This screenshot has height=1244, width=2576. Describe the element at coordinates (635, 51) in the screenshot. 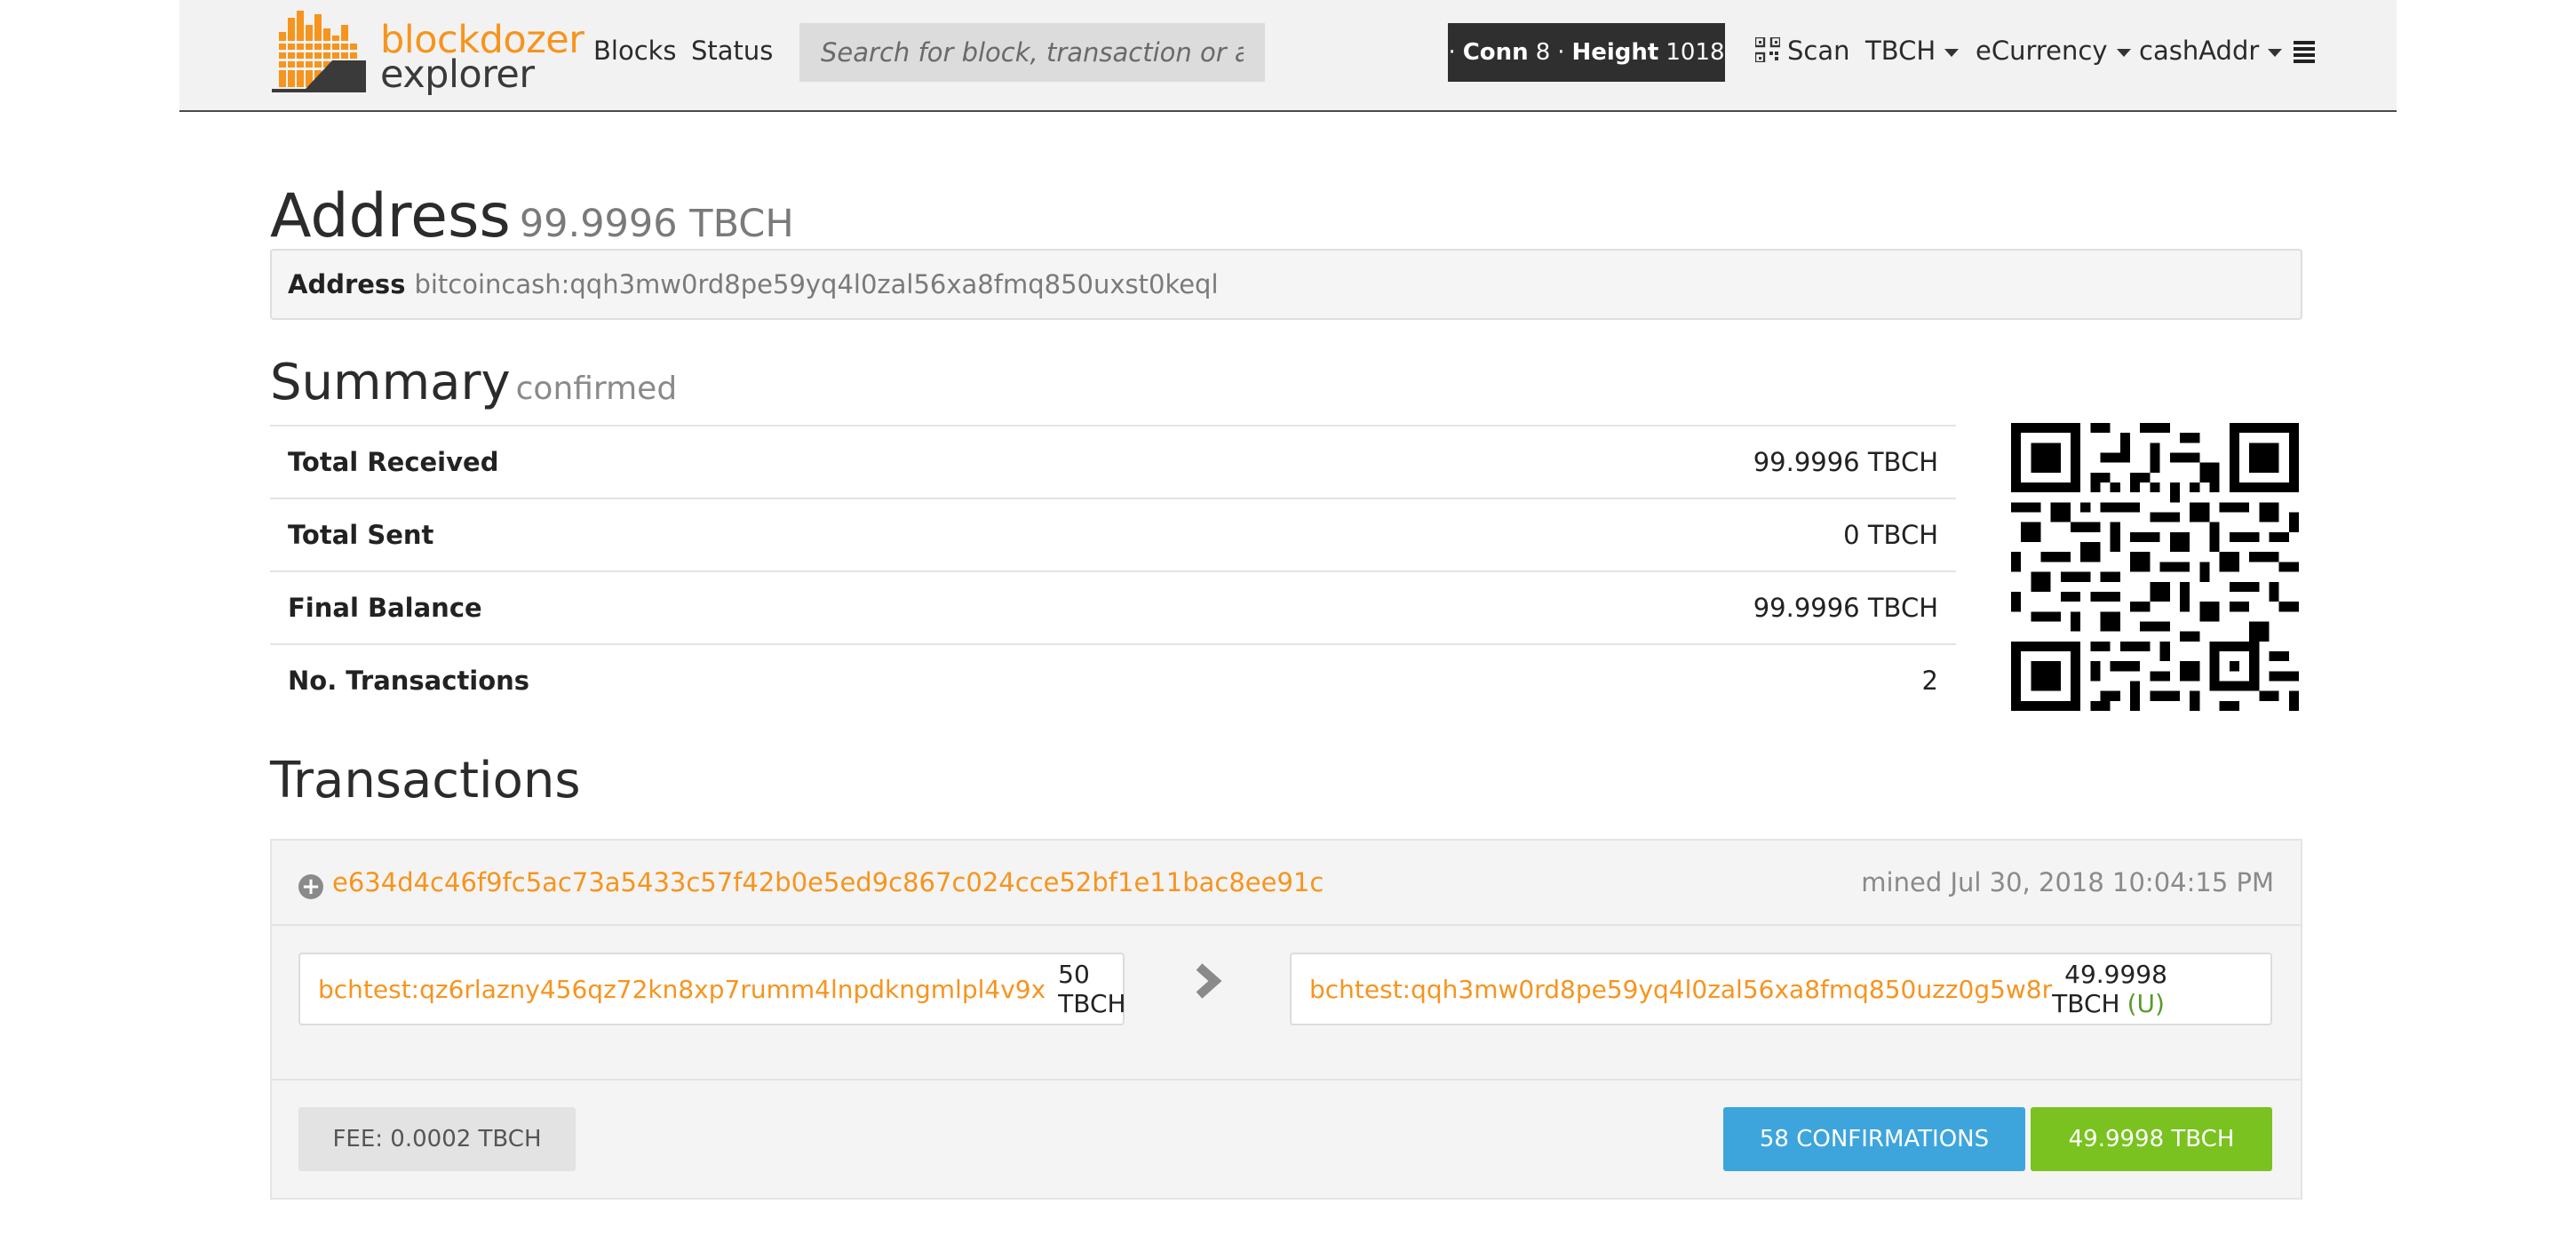

I see `nav-blocks: Blocks` at that location.